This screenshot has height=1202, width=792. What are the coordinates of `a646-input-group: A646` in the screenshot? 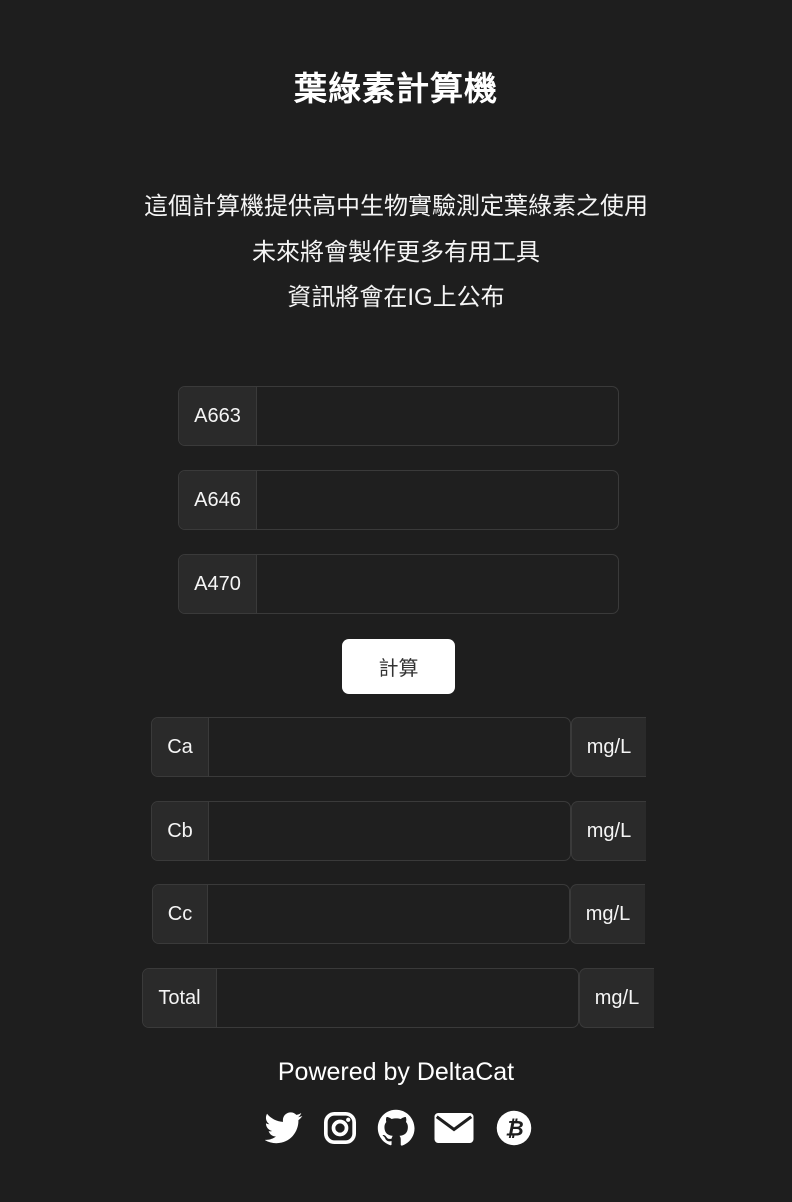 It's located at (398, 500).